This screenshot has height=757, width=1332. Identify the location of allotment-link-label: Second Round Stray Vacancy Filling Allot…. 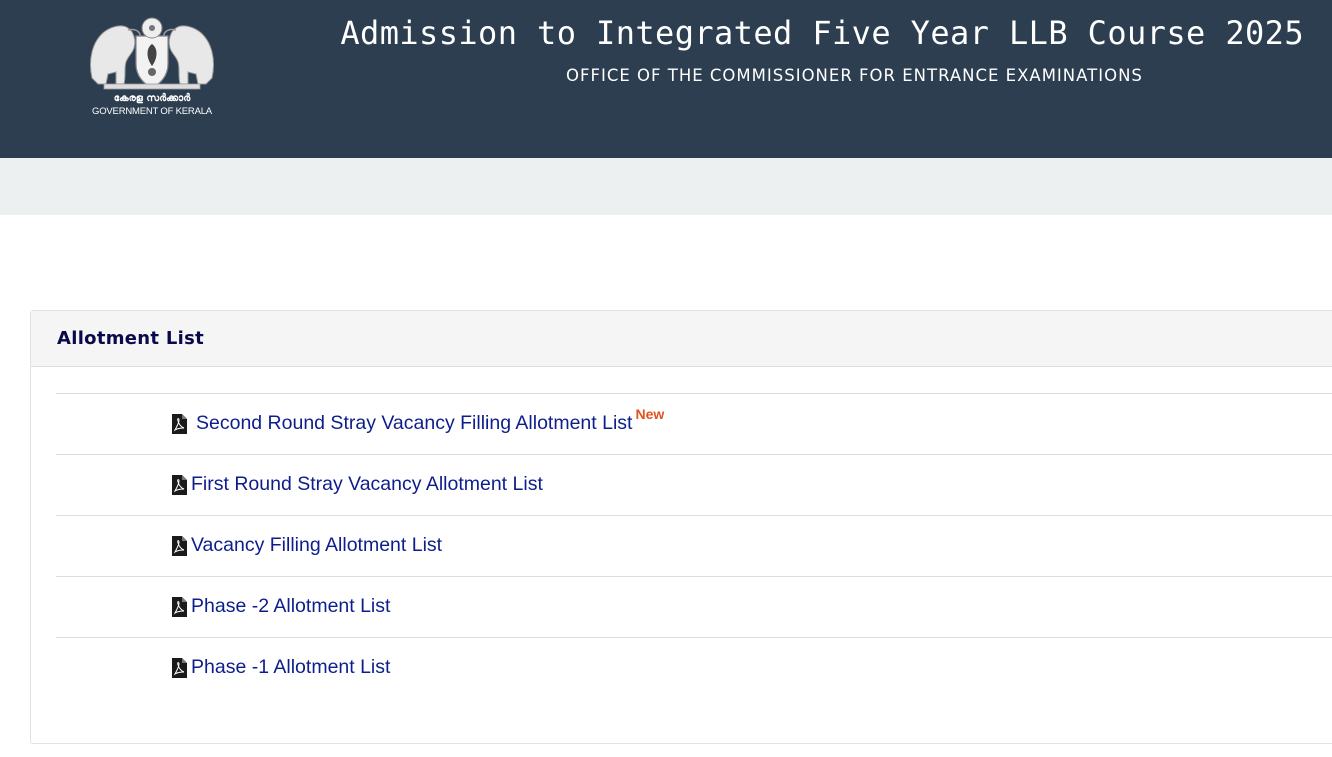
(414, 423).